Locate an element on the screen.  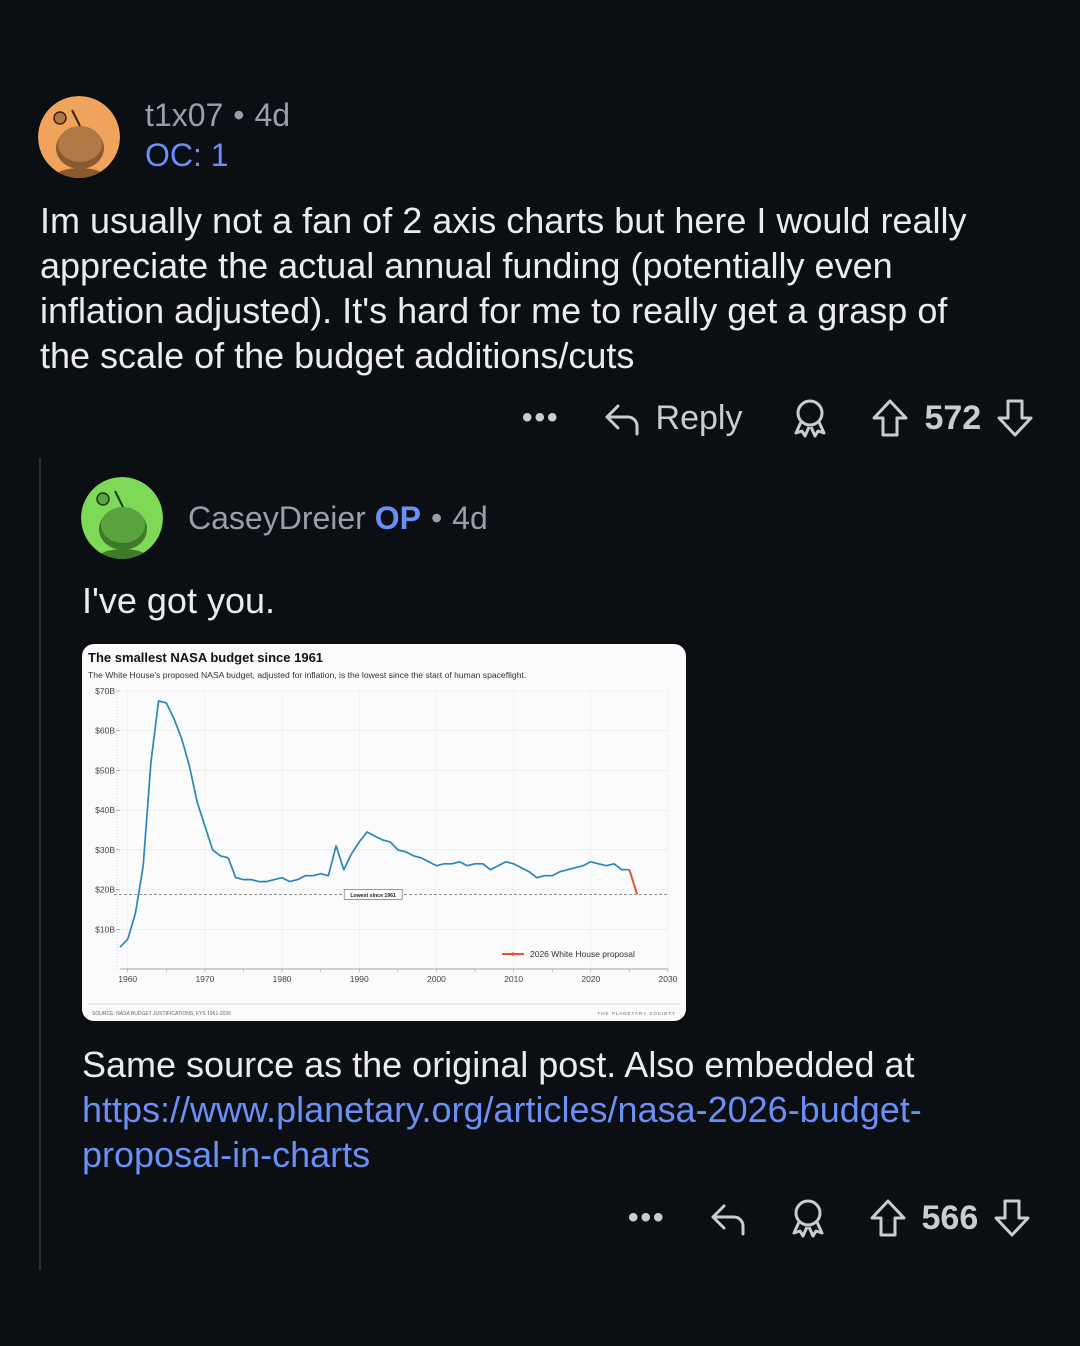
link-line: proposal-in-charts is located at coordinates (226, 1154).